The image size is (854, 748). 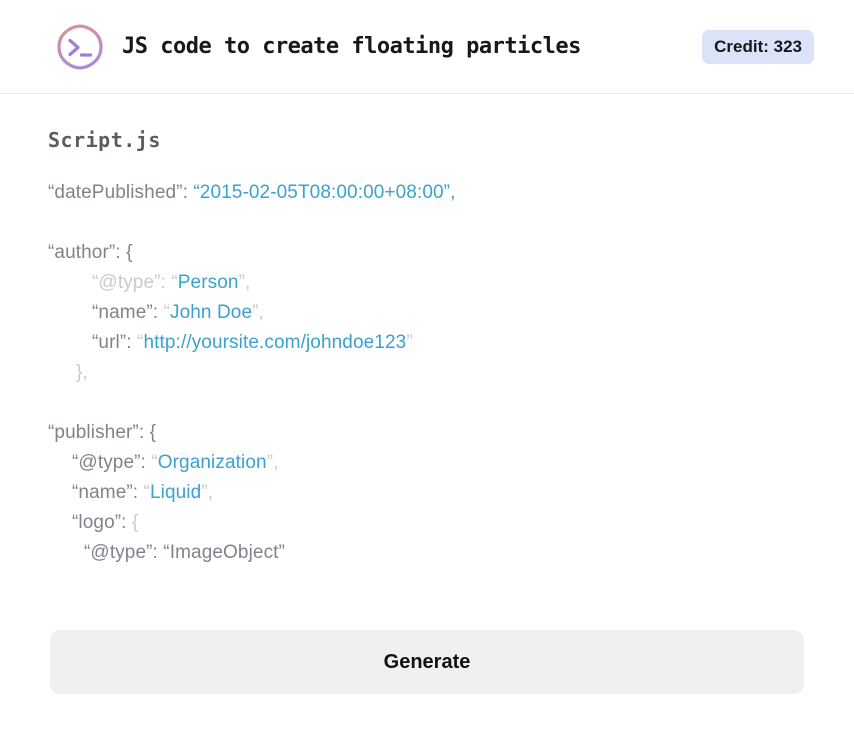 What do you see at coordinates (135, 522) in the screenshot?
I see `code-token-faded: {` at bounding box center [135, 522].